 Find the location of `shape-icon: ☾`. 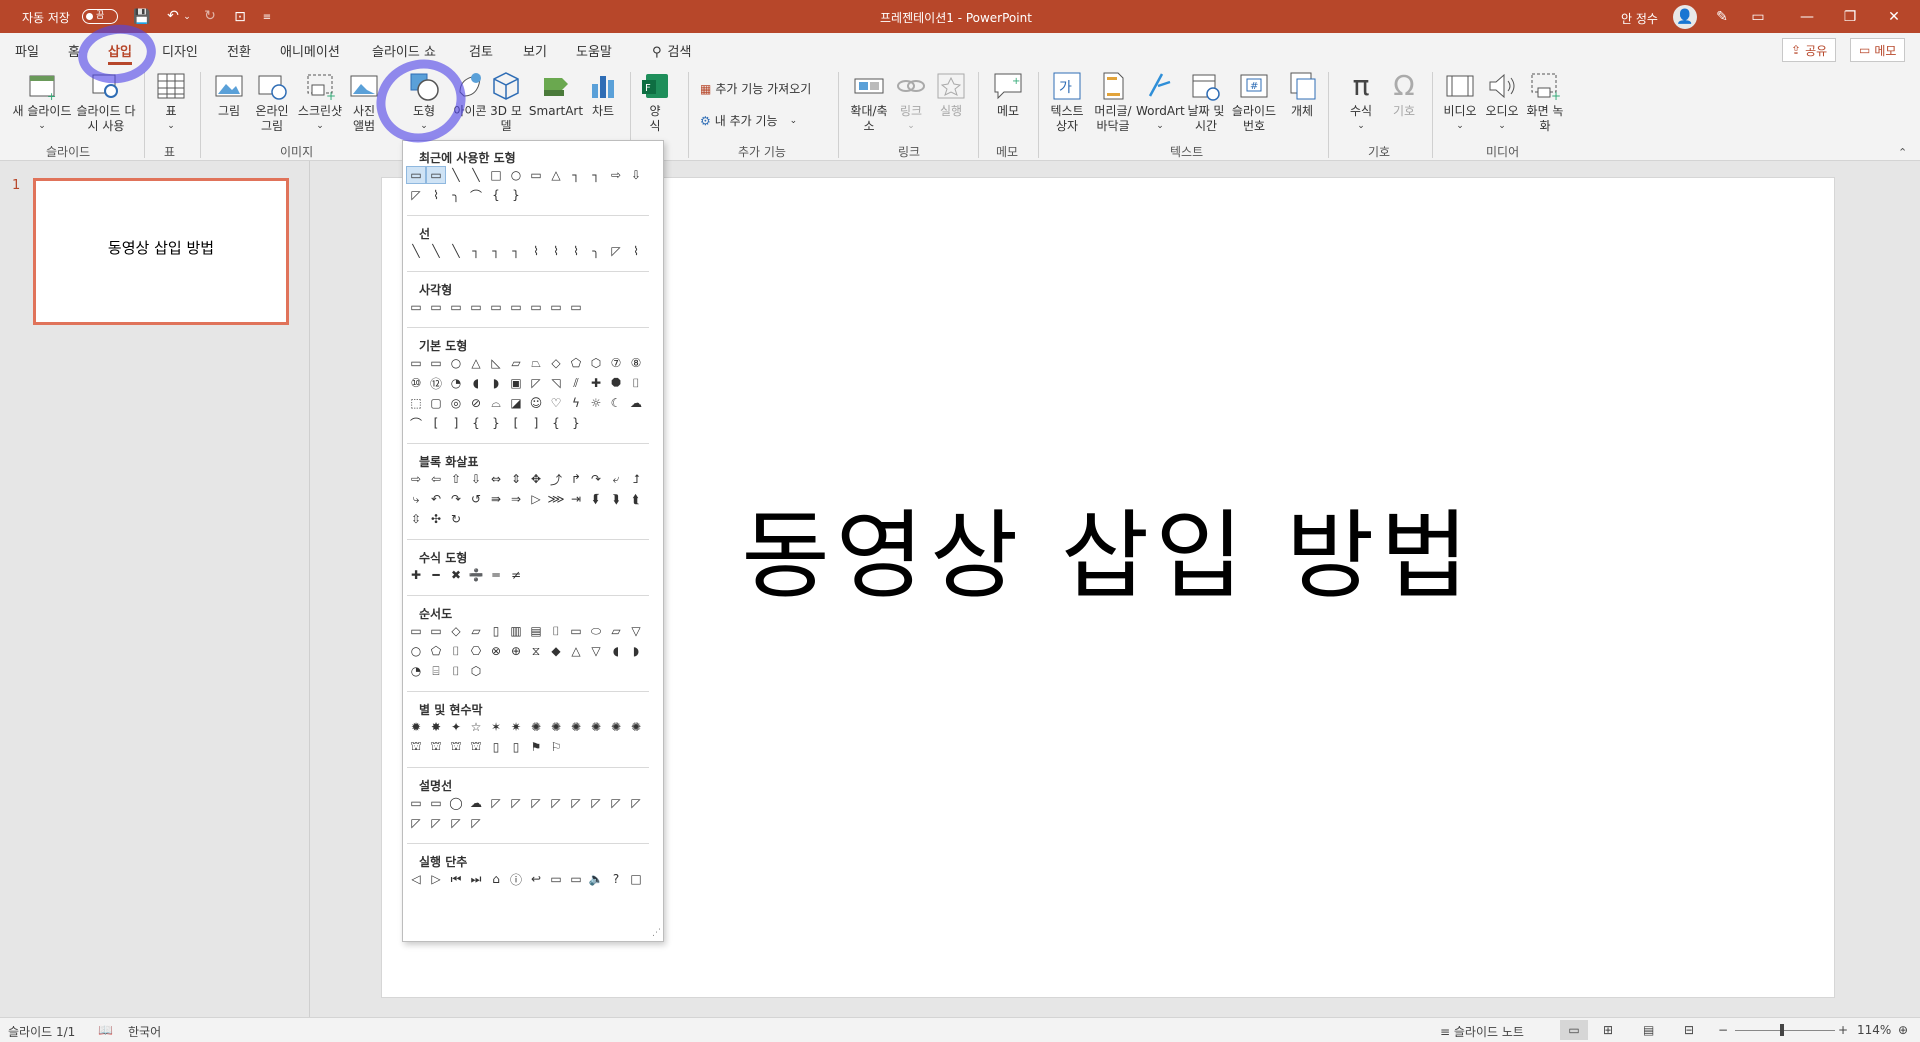

shape-icon: ☾ is located at coordinates (616, 403).